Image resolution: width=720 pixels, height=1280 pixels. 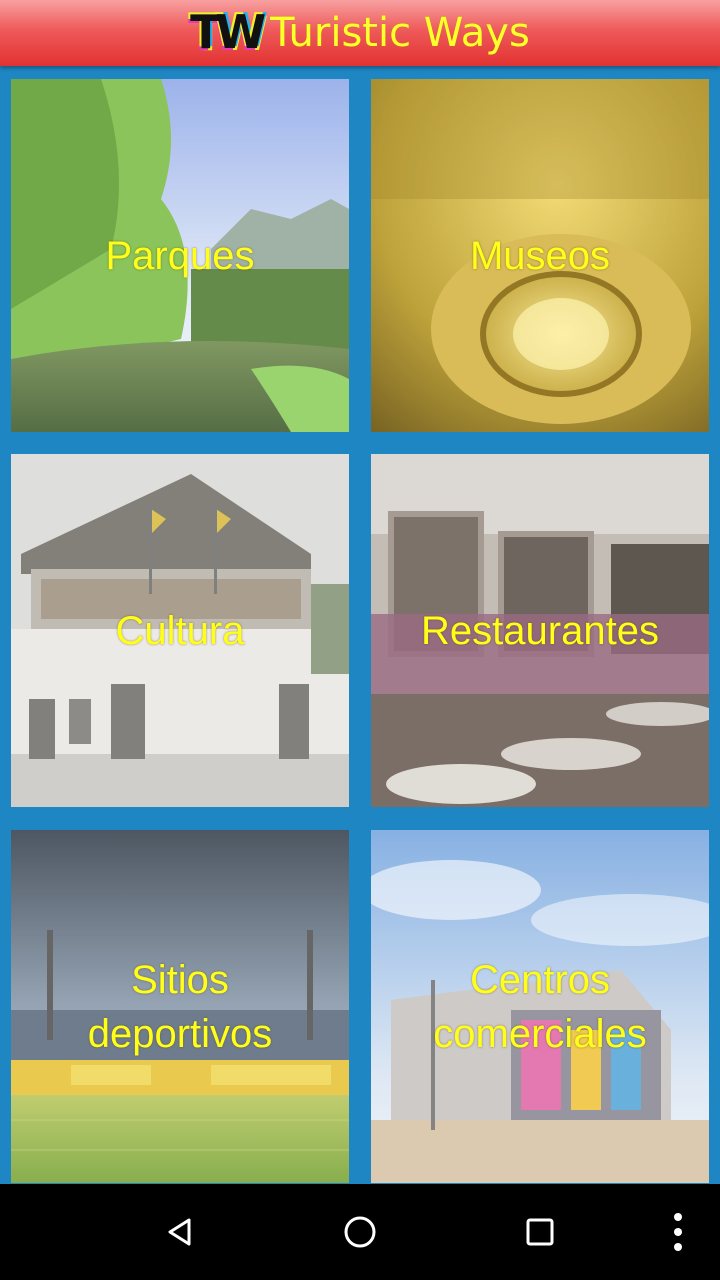 I want to click on category-label: Centros comerciales, so click(x=540, y=1006).